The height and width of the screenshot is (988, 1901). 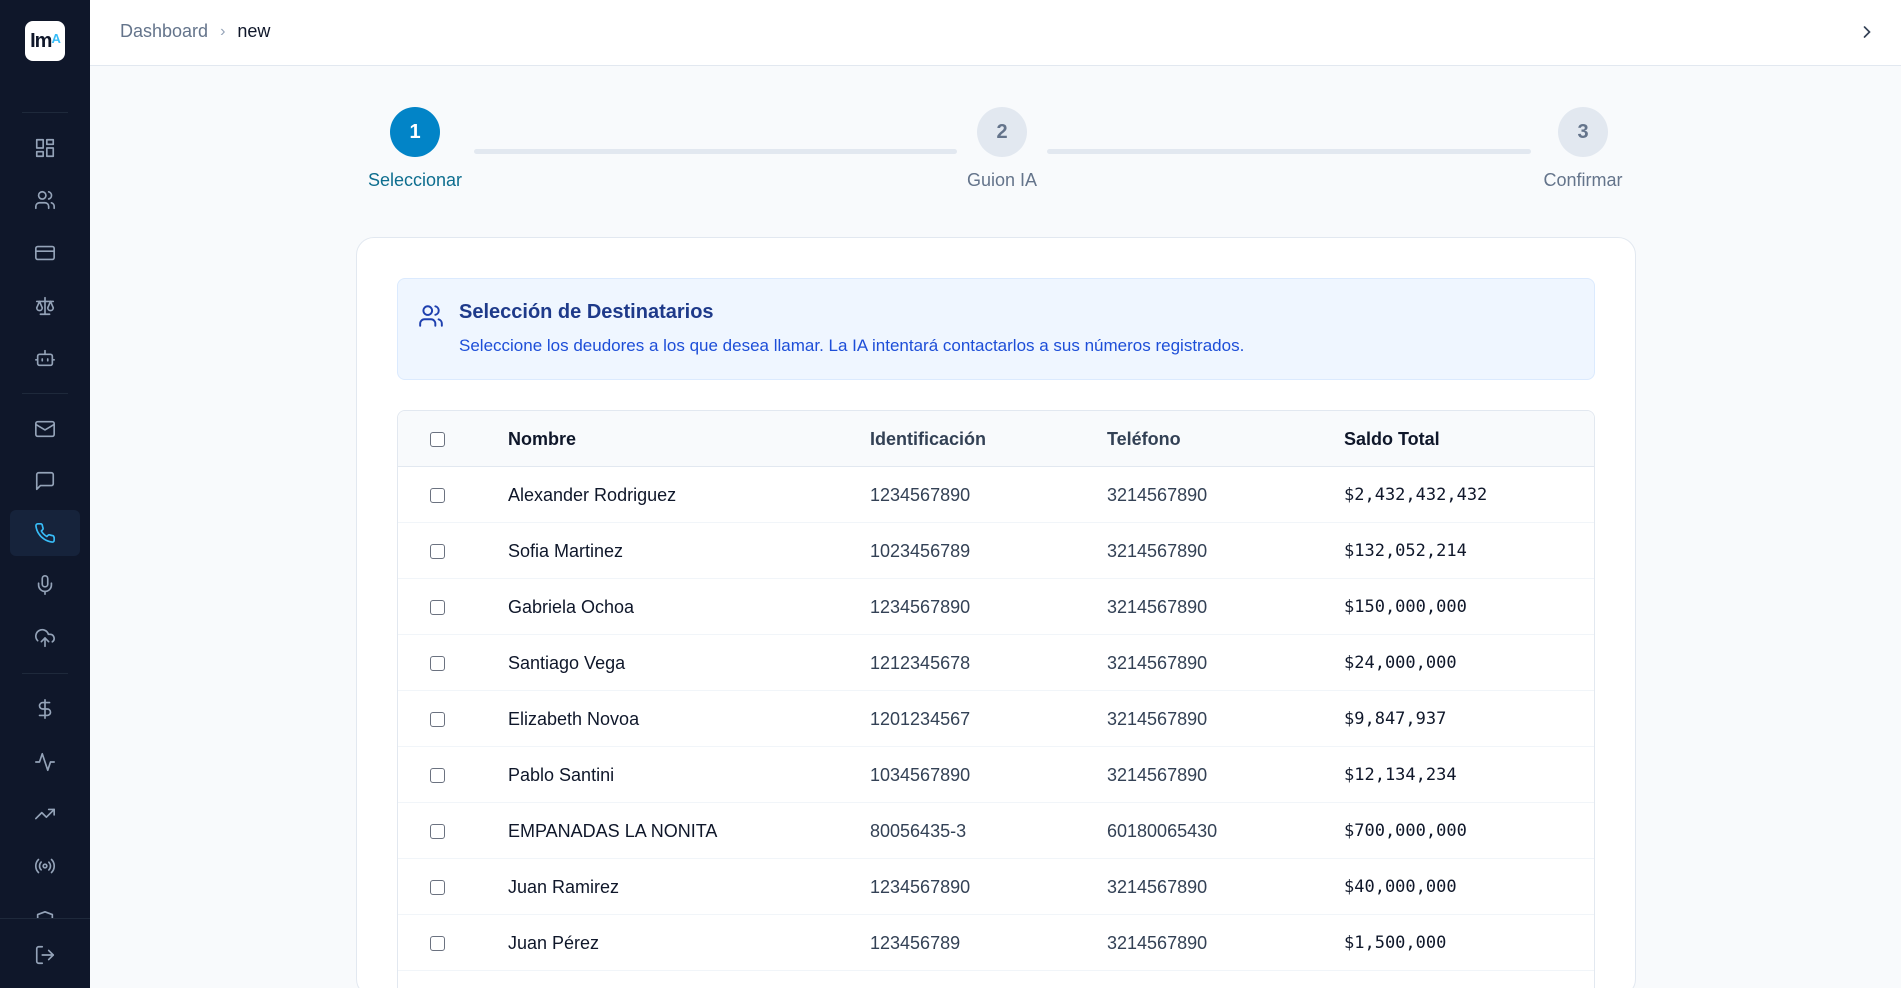 I want to click on cell-id: 1034567890, so click(x=920, y=774).